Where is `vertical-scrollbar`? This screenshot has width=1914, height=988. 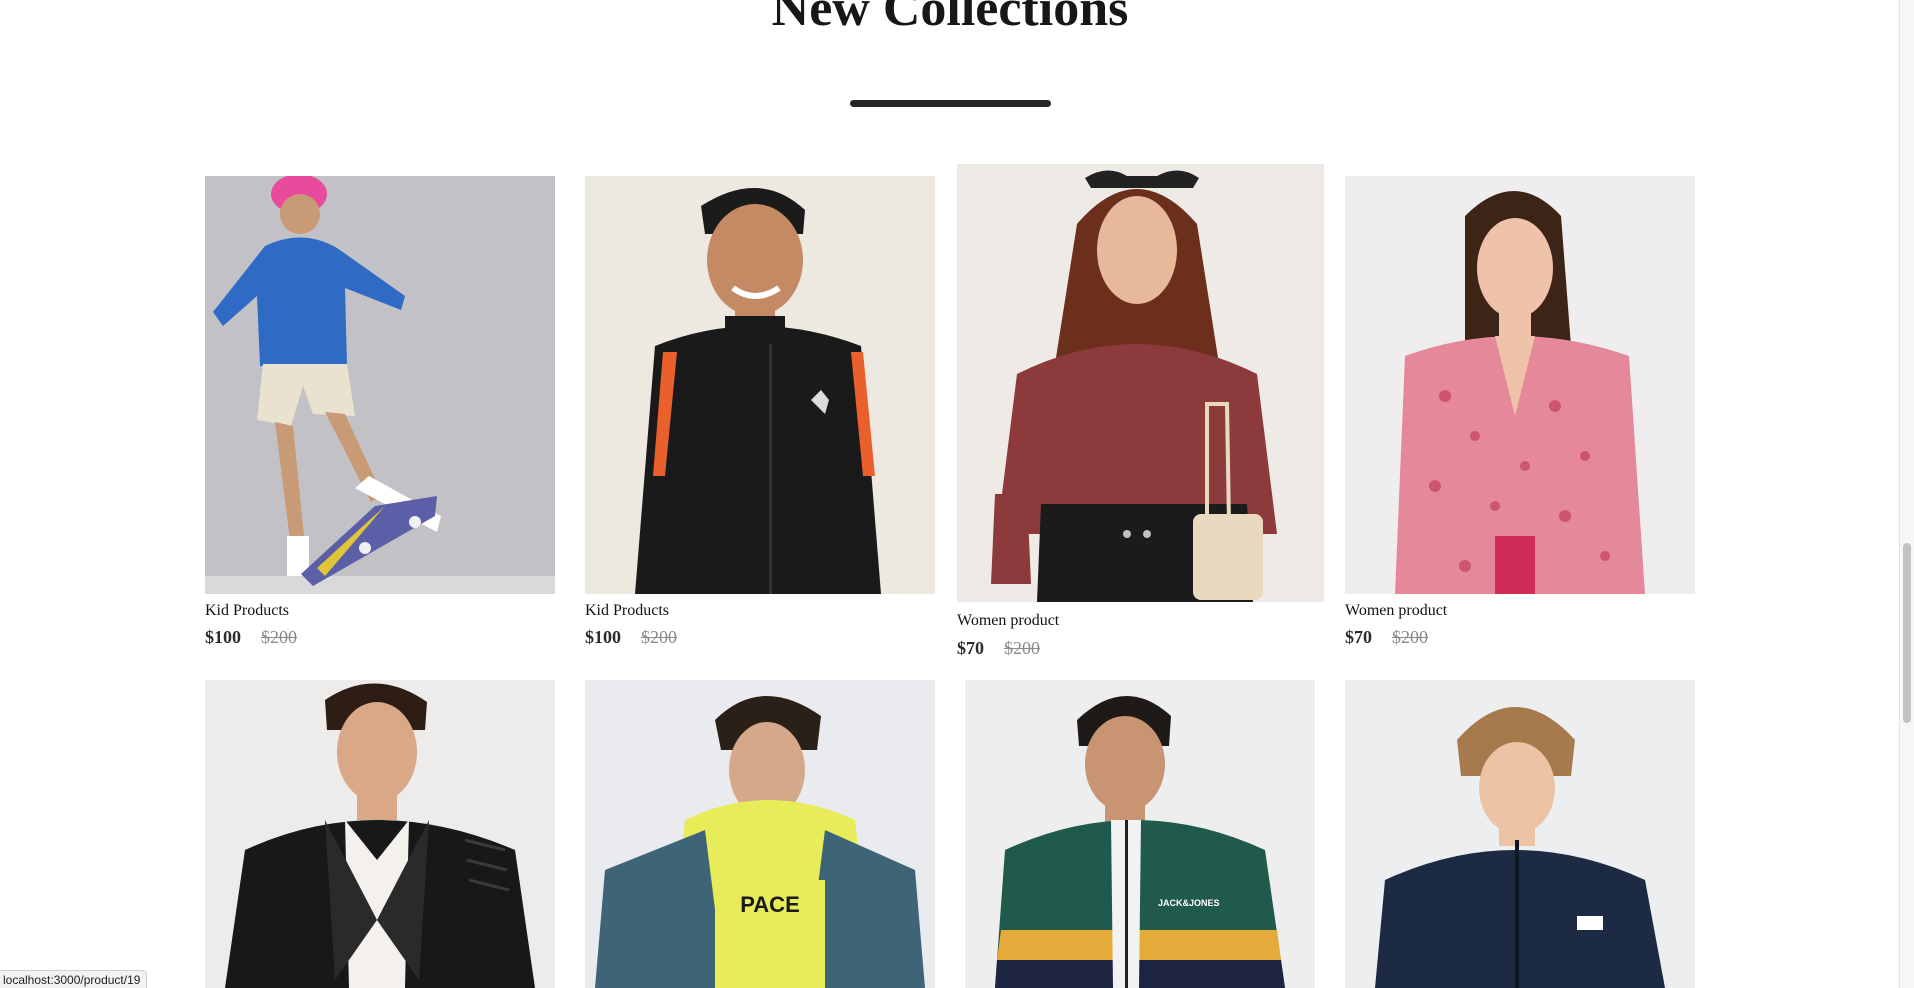
vertical-scrollbar is located at coordinates (1906, 494).